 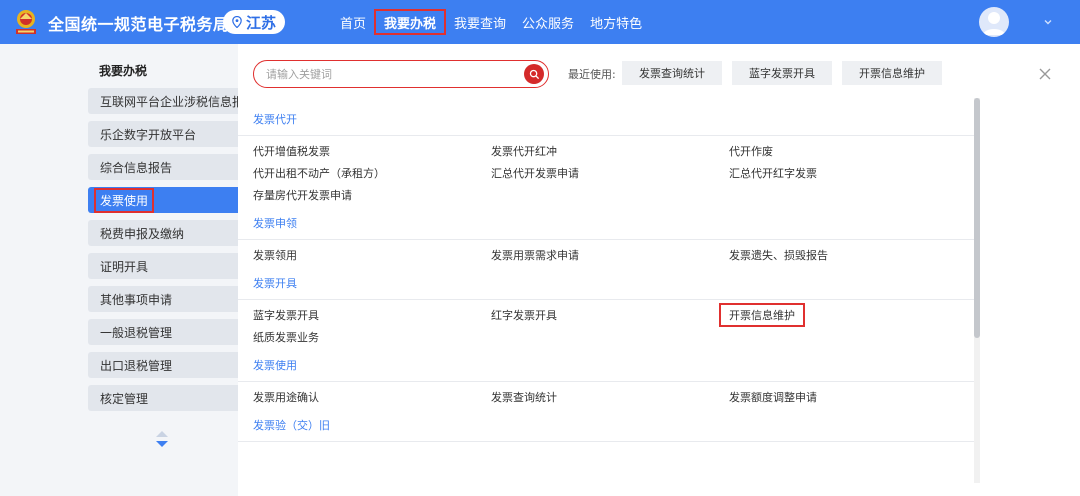 What do you see at coordinates (162, 440) in the screenshot?
I see `scroll-arrows-icon` at bounding box center [162, 440].